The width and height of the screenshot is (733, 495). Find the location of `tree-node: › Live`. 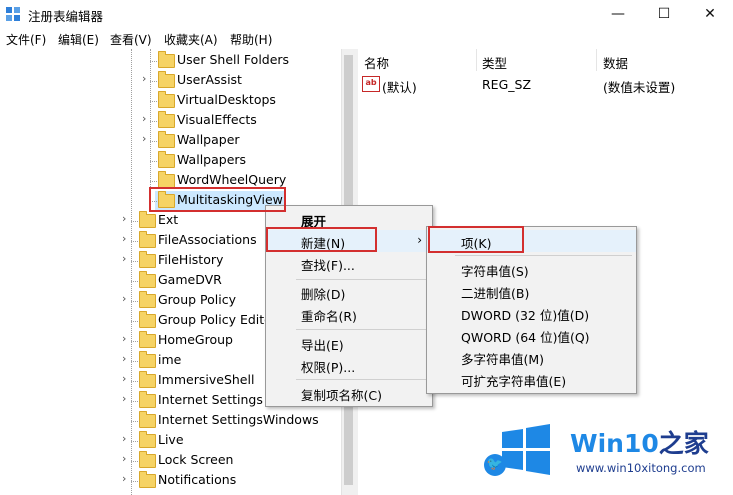

tree-node: › Live is located at coordinates (170, 441).